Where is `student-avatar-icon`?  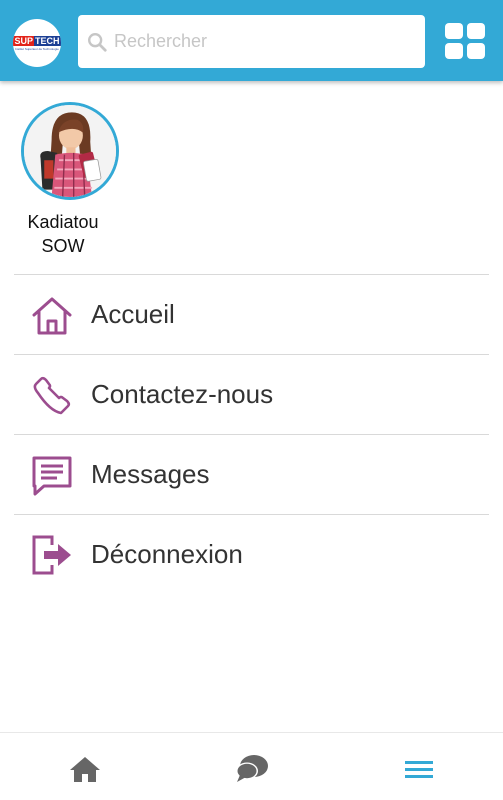
student-avatar-icon is located at coordinates (70, 151).